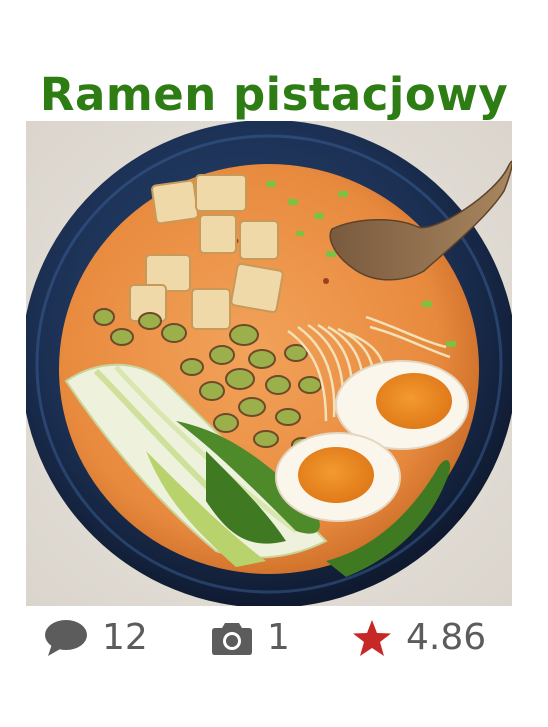 The width and height of the screenshot is (548, 727). Describe the element at coordinates (274, 95) in the screenshot. I see `recipe-title: Ramen pistacjowy` at that location.